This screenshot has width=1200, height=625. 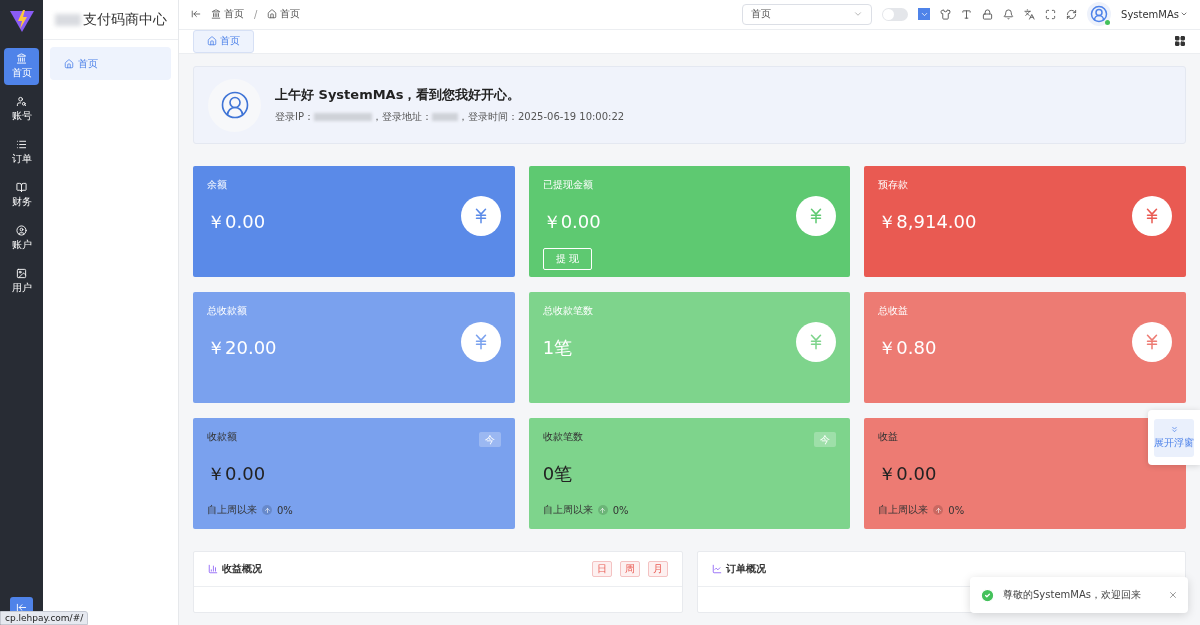 I want to click on greeting: 上午好 SystemMAs，看到您我好开心。, so click(x=398, y=95).